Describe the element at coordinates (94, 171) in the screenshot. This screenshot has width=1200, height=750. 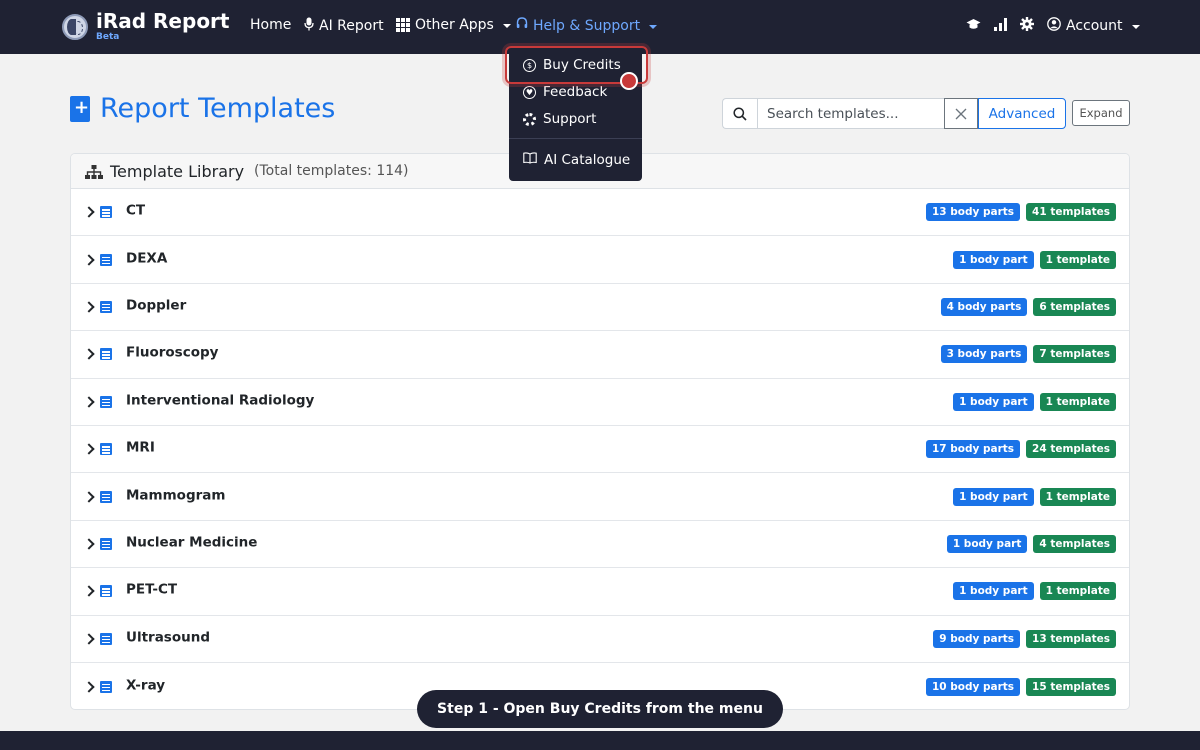
I see `sitemap-icon` at that location.